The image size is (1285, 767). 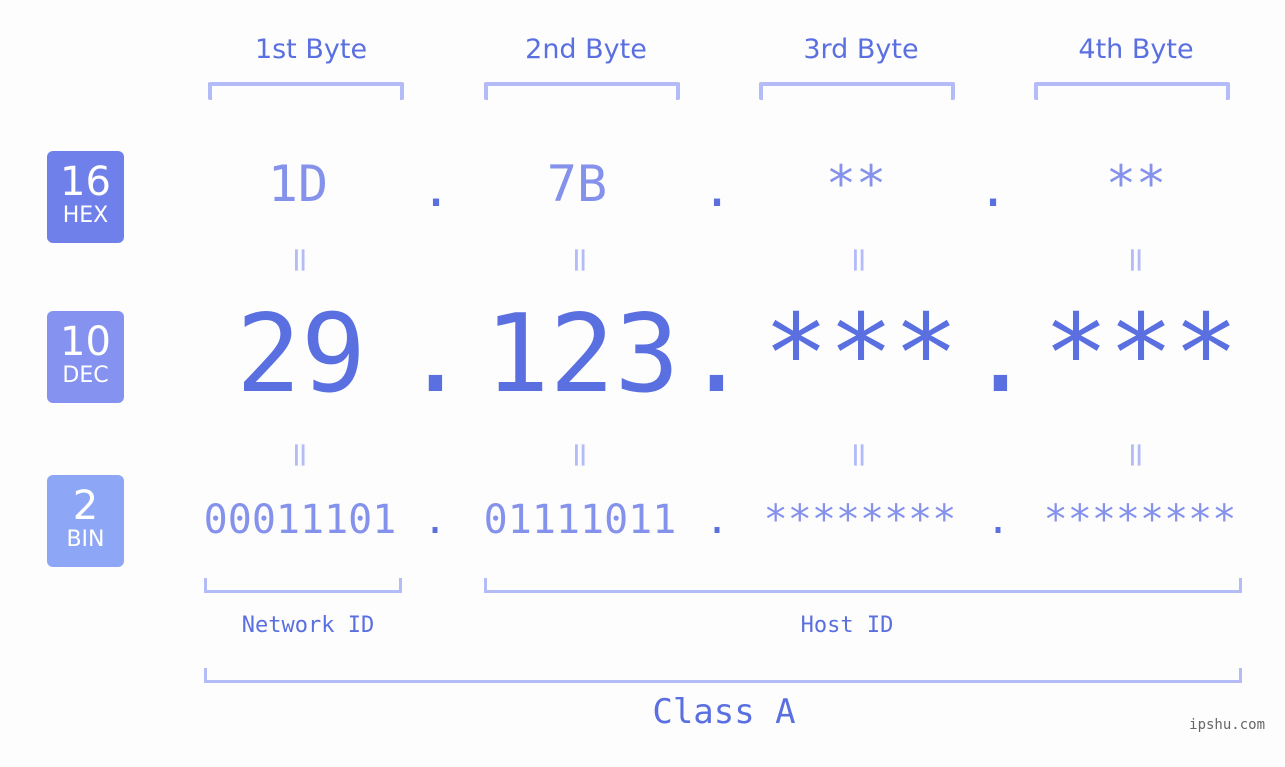 What do you see at coordinates (860, 520) in the screenshot?
I see `bin-value-3: ********` at bounding box center [860, 520].